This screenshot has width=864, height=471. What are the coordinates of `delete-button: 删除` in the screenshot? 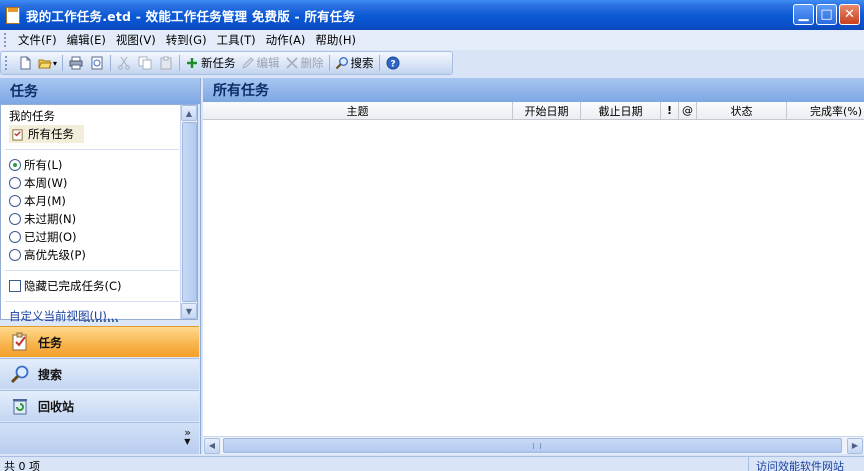 It's located at (304, 63).